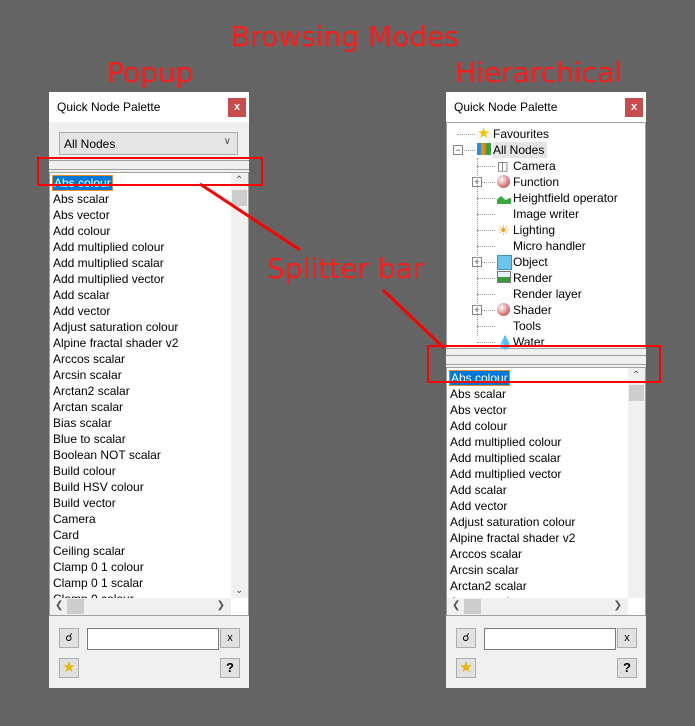  What do you see at coordinates (322, 266) in the screenshot?
I see `annotation-arrows` at bounding box center [322, 266].